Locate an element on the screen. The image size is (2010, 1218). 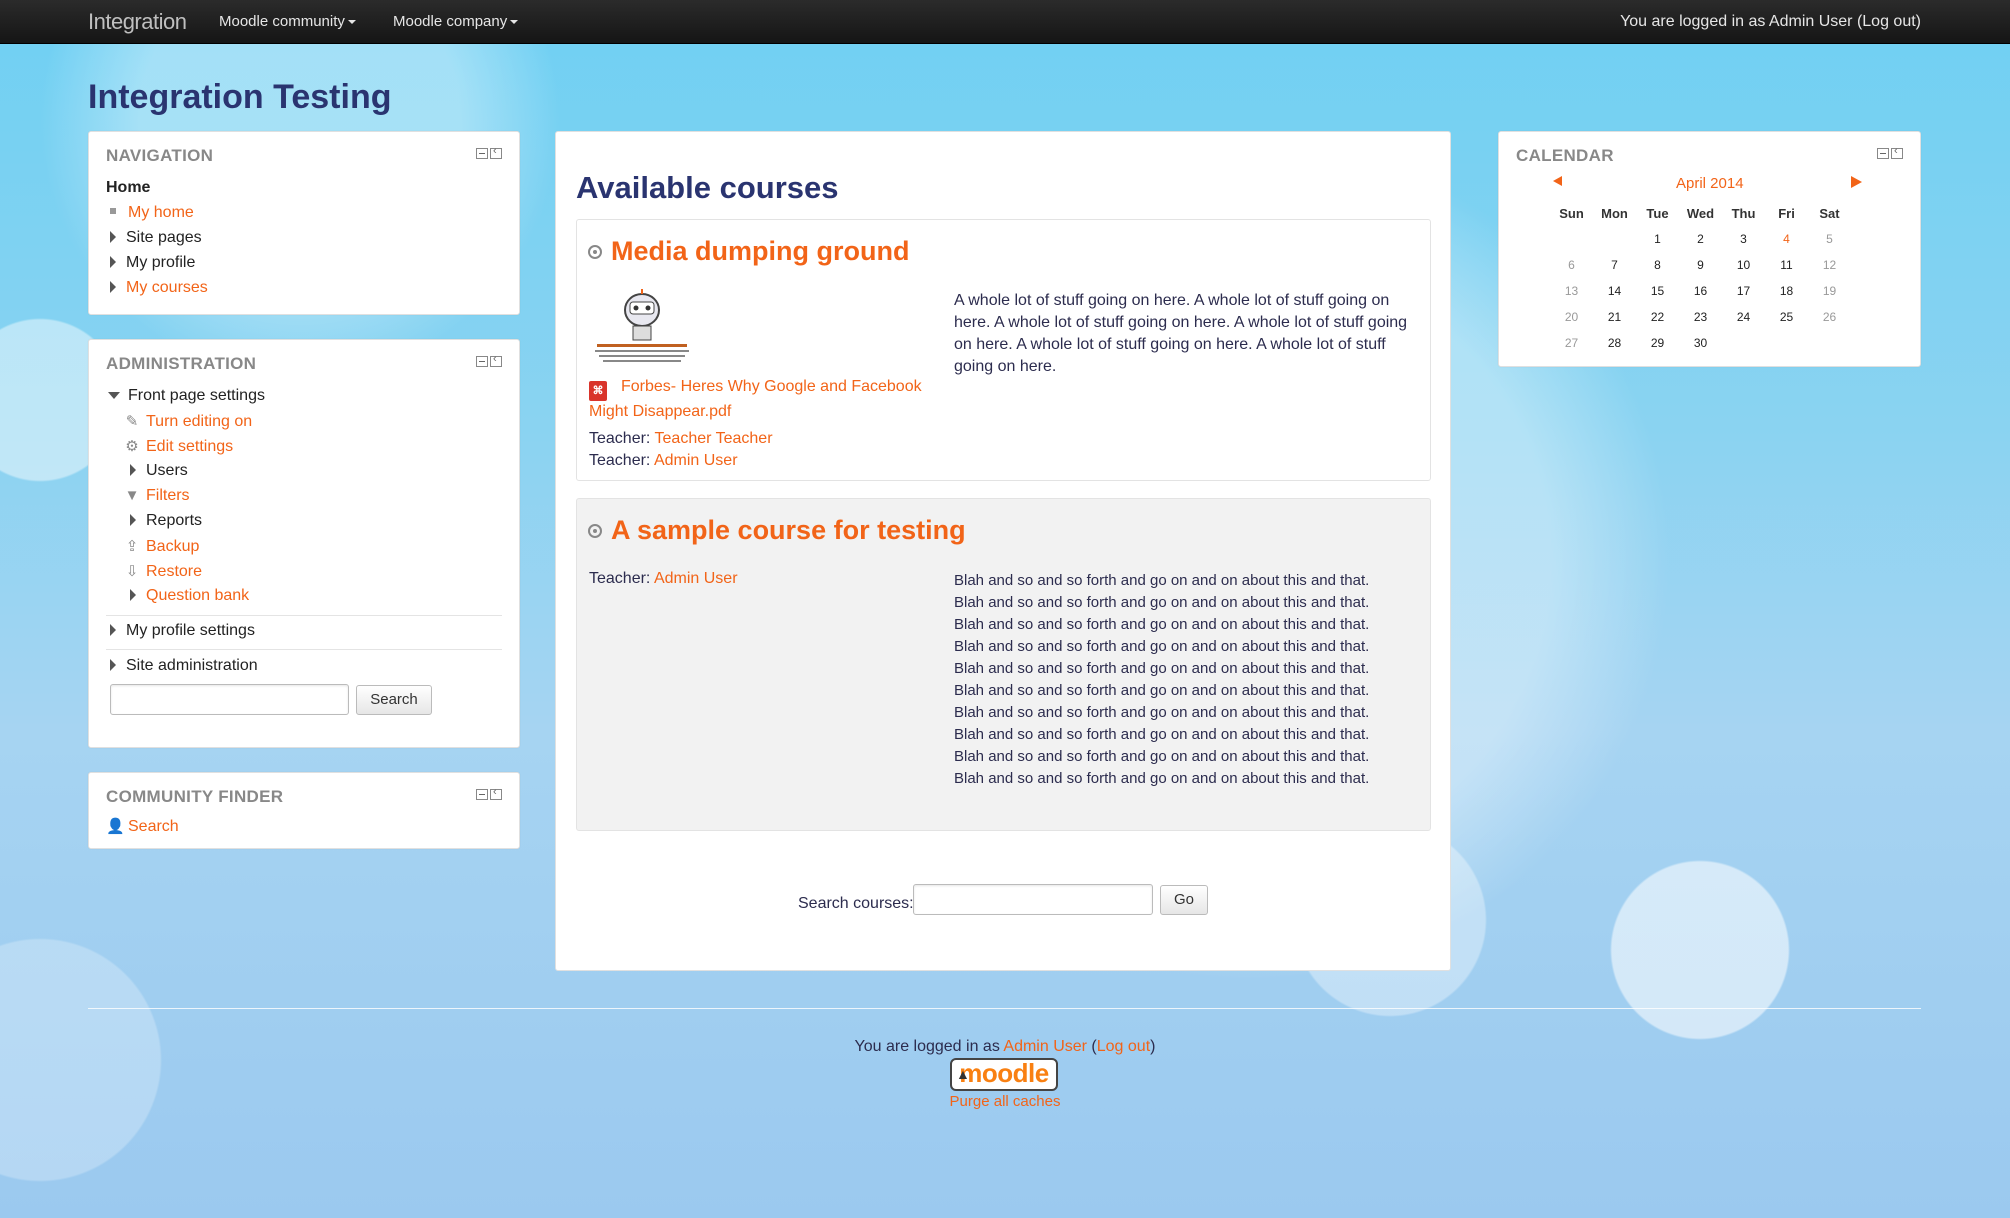
calendar-day: 24 is located at coordinates (1743, 317).